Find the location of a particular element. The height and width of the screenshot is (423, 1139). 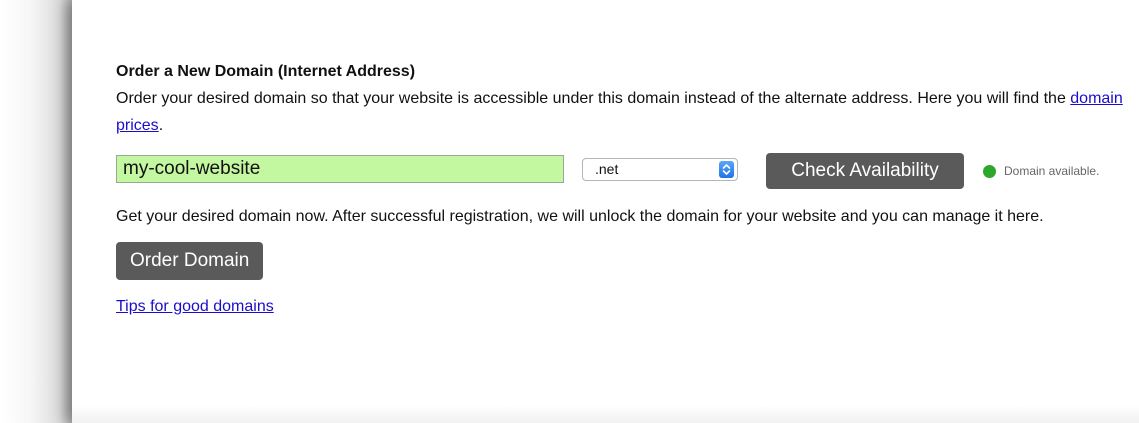

availability-status-text: Domain available. is located at coordinates (1052, 171).